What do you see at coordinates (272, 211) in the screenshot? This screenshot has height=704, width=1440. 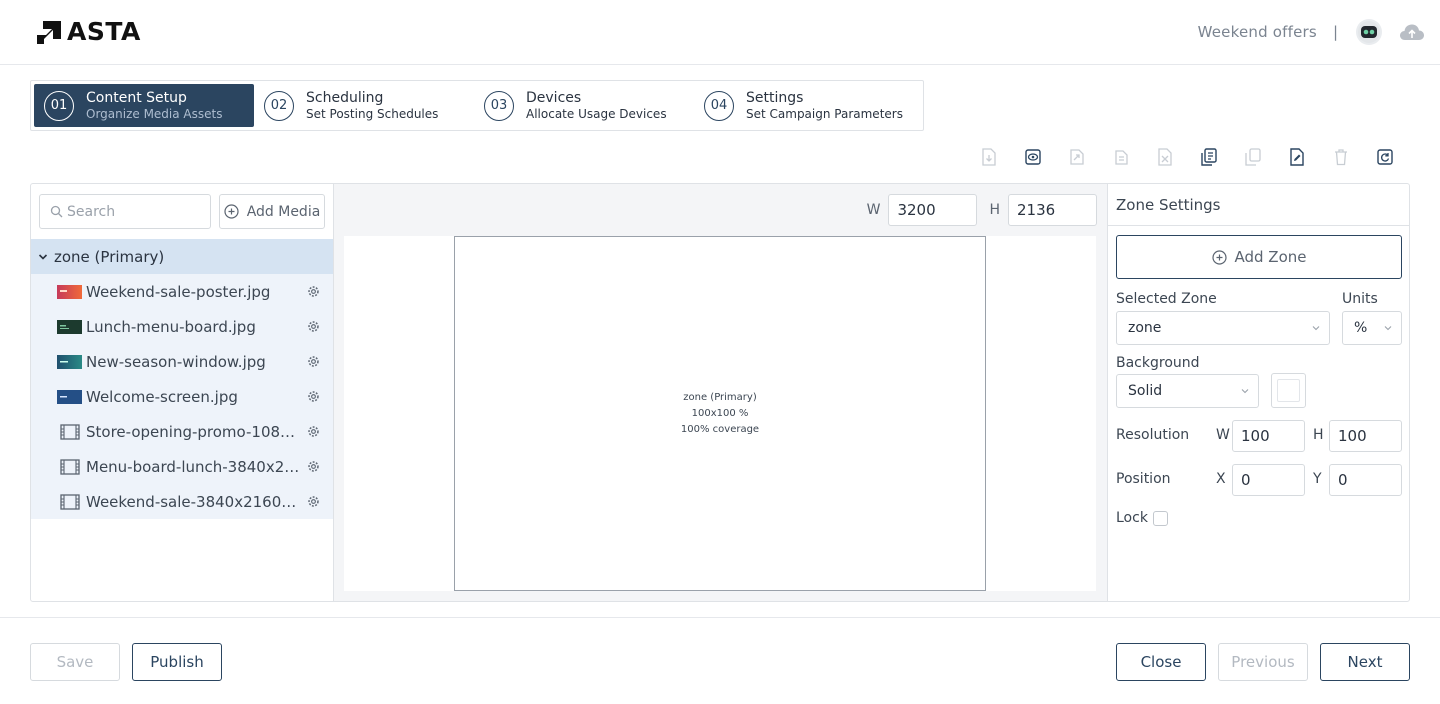 I see `add-media-button: Add Media` at bounding box center [272, 211].